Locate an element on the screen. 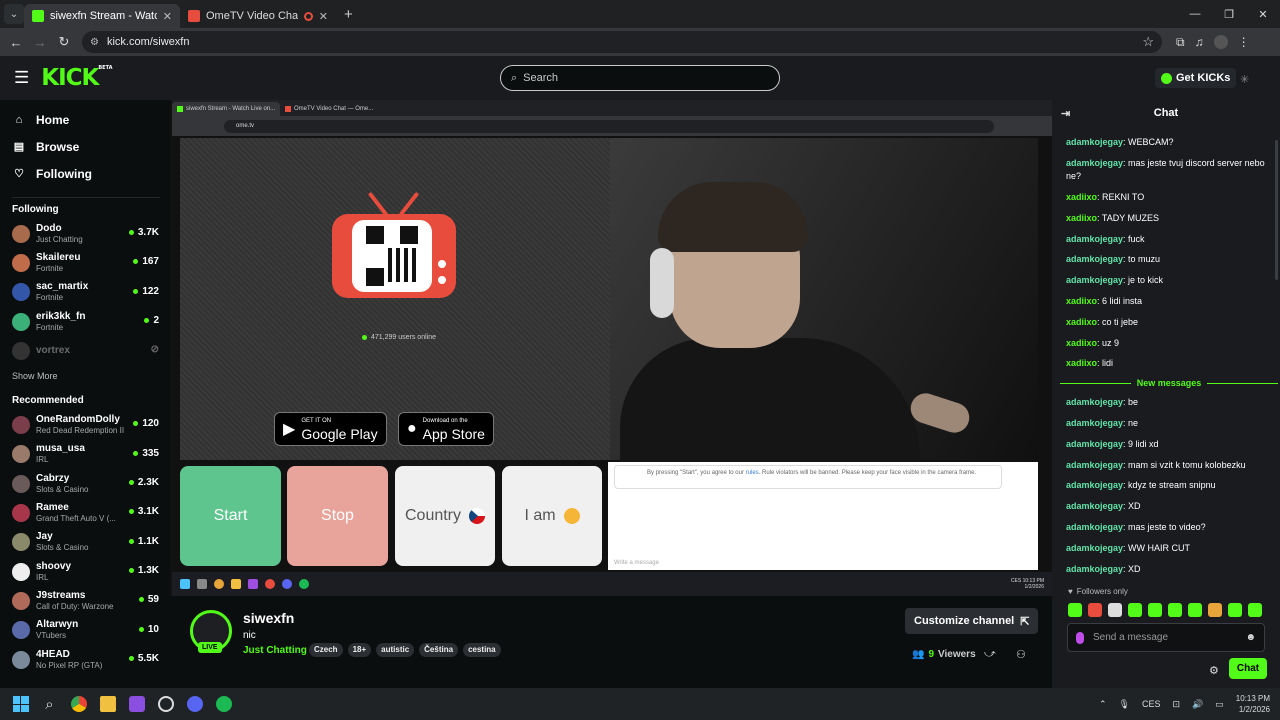  chat-scrollbar is located at coordinates (1276, 210).